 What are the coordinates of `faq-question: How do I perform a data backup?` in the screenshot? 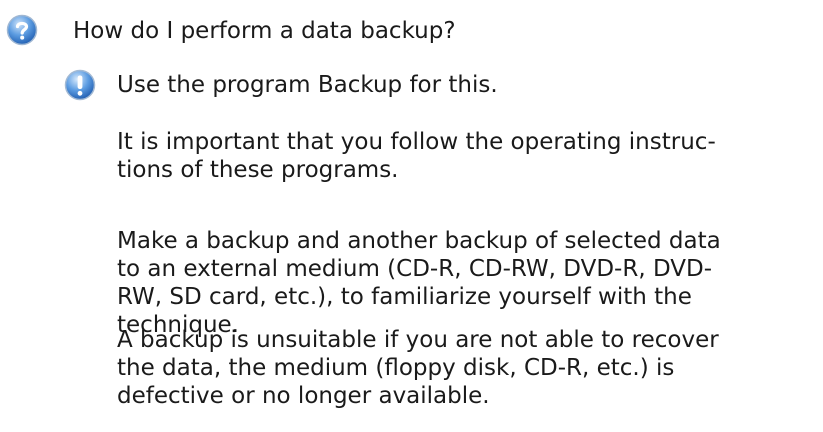 It's located at (264, 31).